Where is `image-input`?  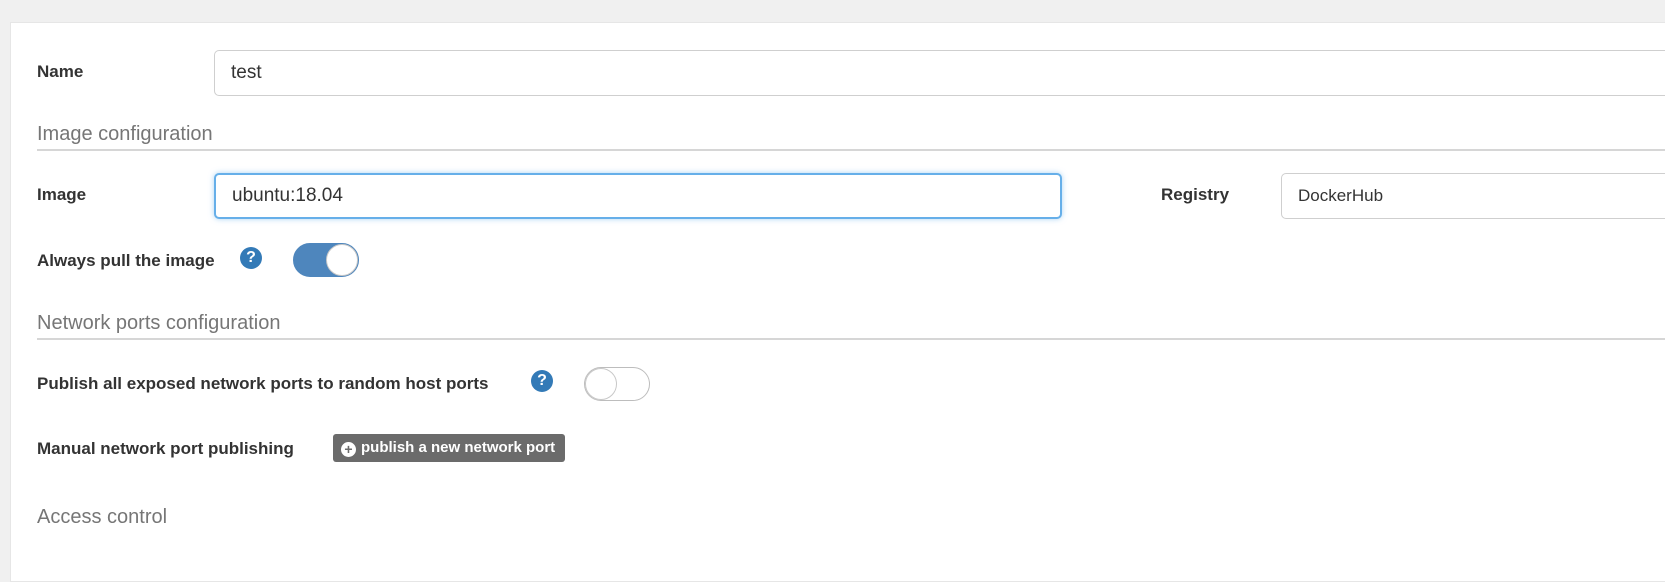
image-input is located at coordinates (638, 196).